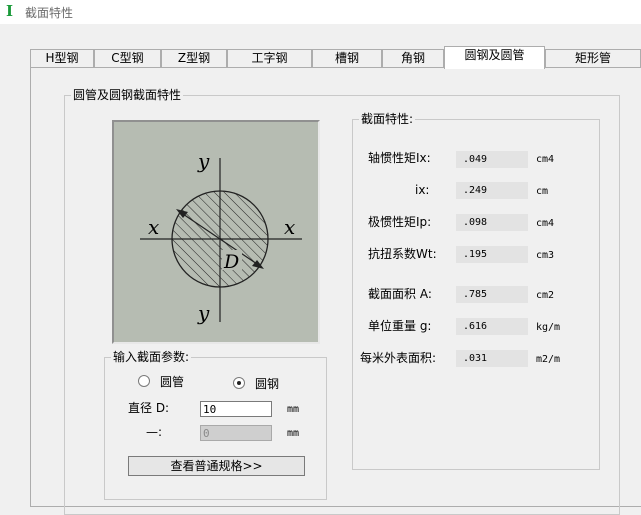 This screenshot has width=641, height=515. What do you see at coordinates (494, 57) in the screenshot?
I see `tab-round: 圆钢及圆管` at bounding box center [494, 57].